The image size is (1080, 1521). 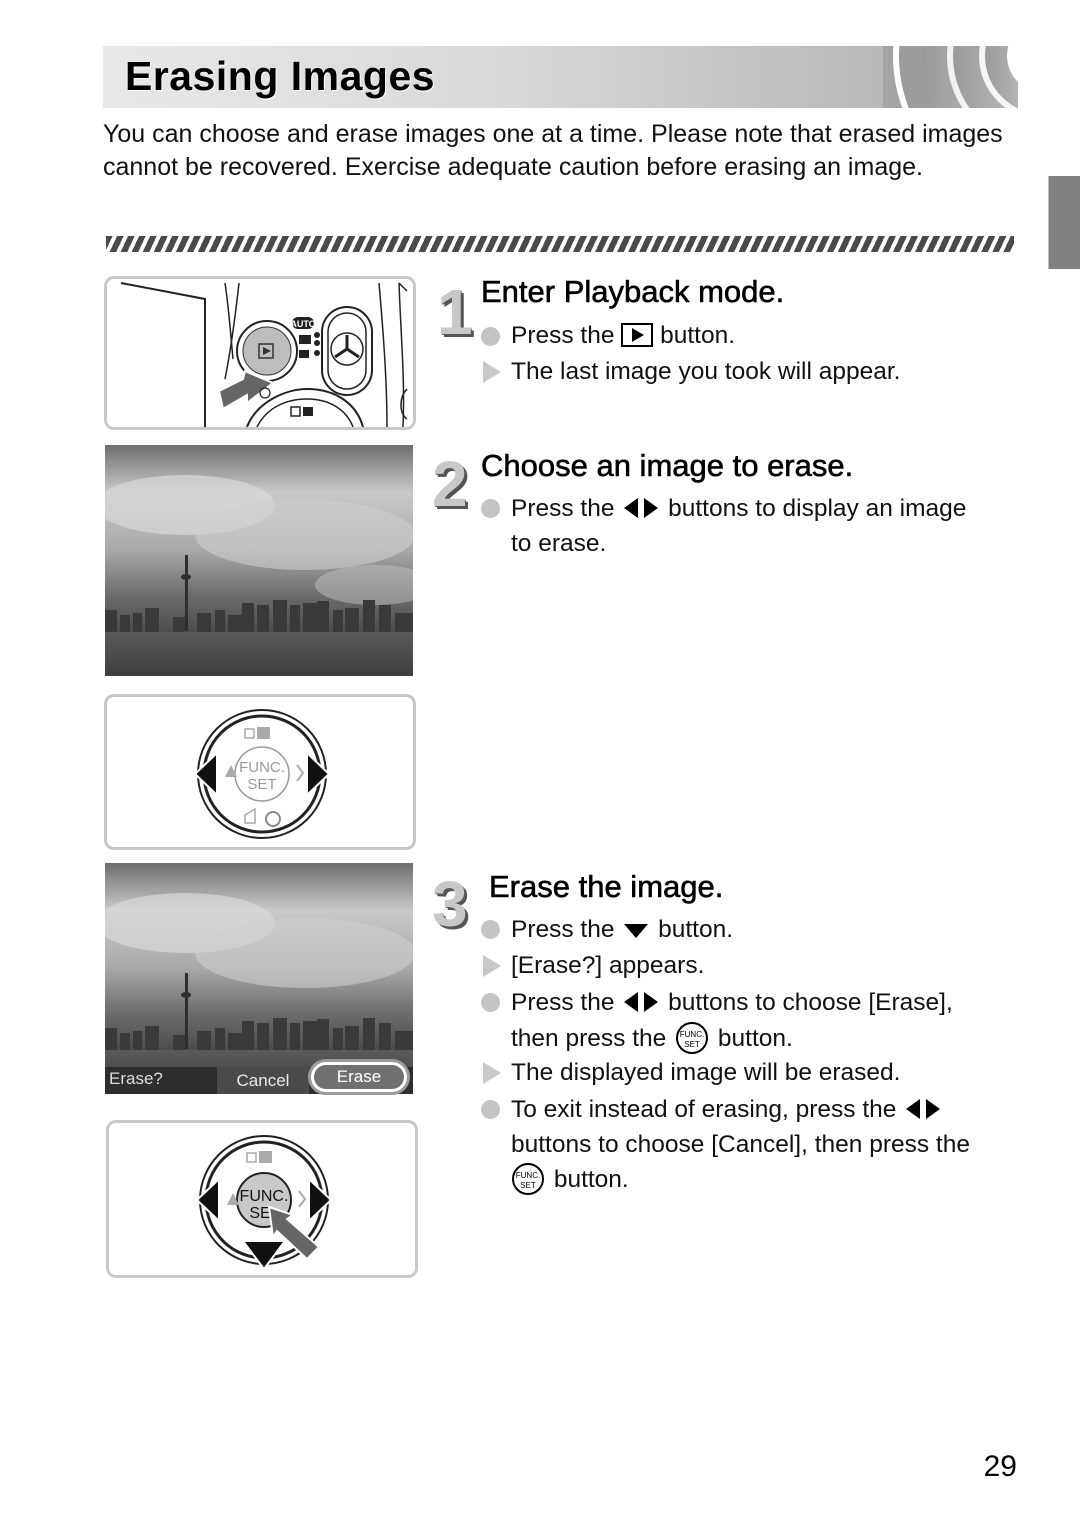 I want to click on control-dial-drawing: FUNC. SET, so click(x=262, y=774).